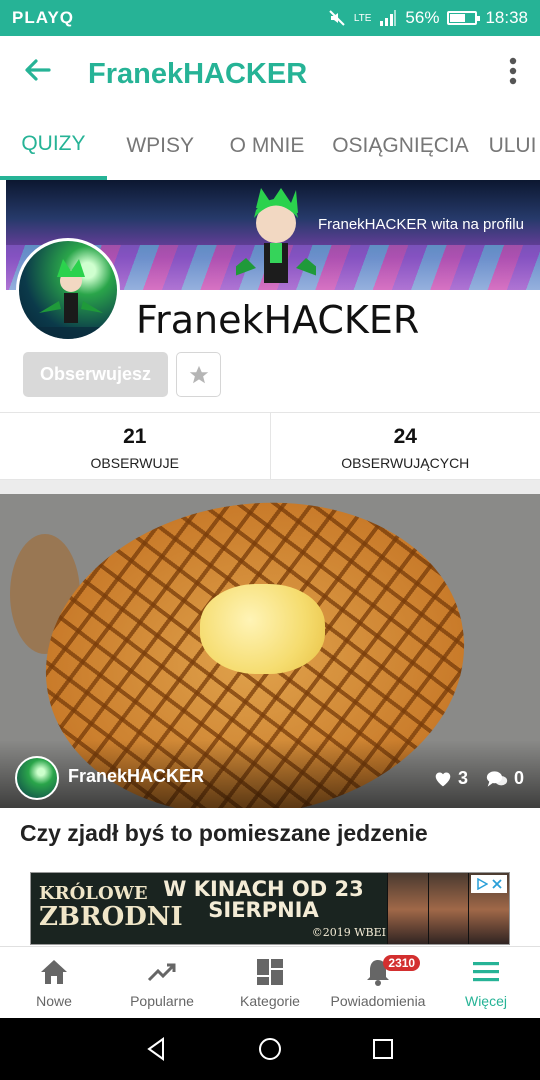 The image size is (540, 1080). What do you see at coordinates (270, 18) in the screenshot?
I see `status-bar: PLAYQ LTE 56% 18:38` at bounding box center [270, 18].